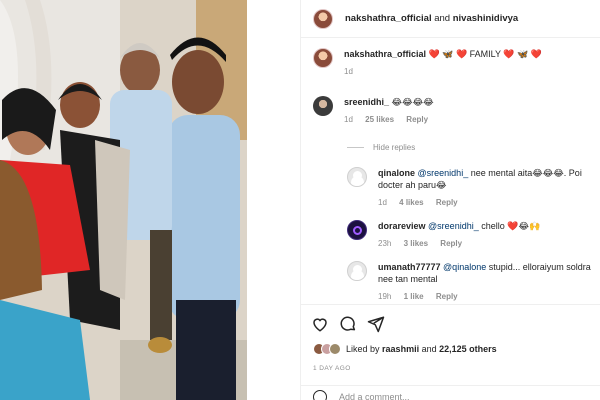 Image resolution: width=600 pixels, height=400 pixels. I want to click on list-item: sreenidhi_ 😂😂😂😂 1d 25 likes Reply, so click(375, 111).